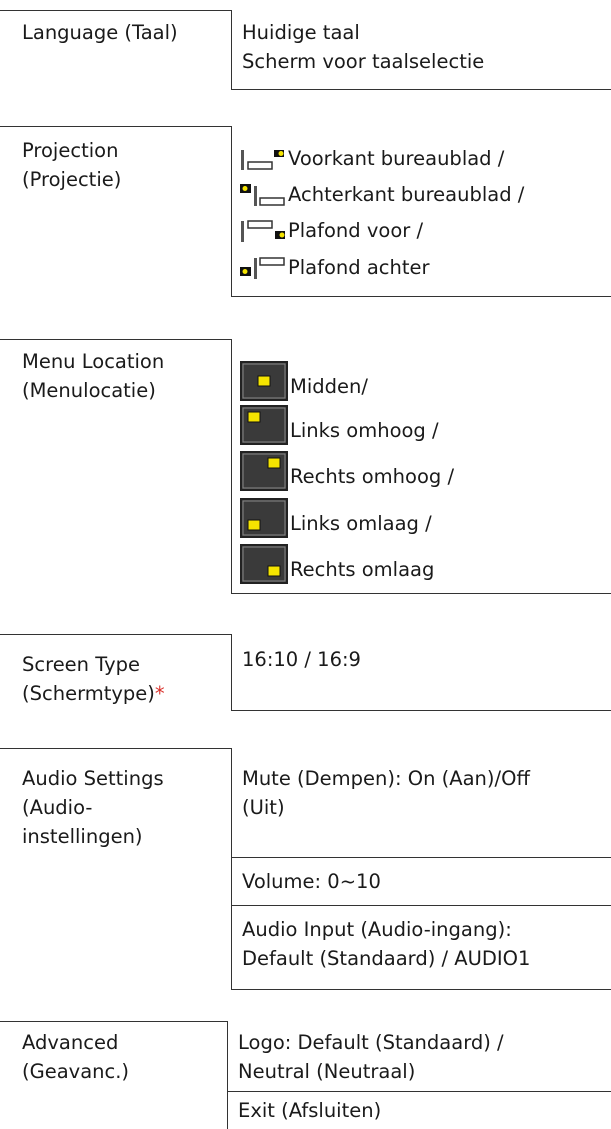 The image size is (611, 1129). I want to click on value-screen-type: 16:10 / 16:9, so click(301, 659).